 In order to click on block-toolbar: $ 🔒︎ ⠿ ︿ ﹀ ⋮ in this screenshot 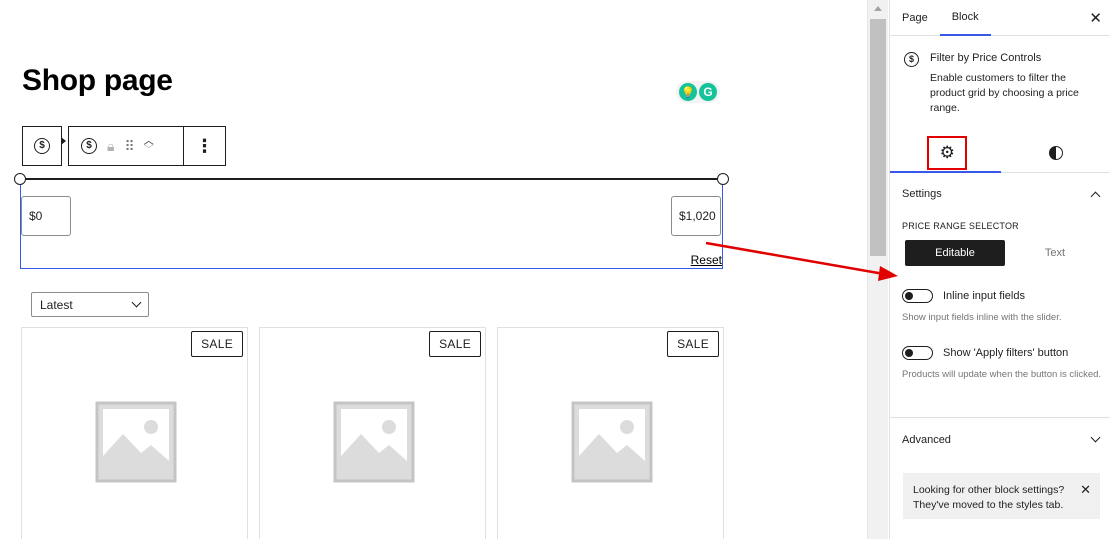, I will do `click(147, 146)`.